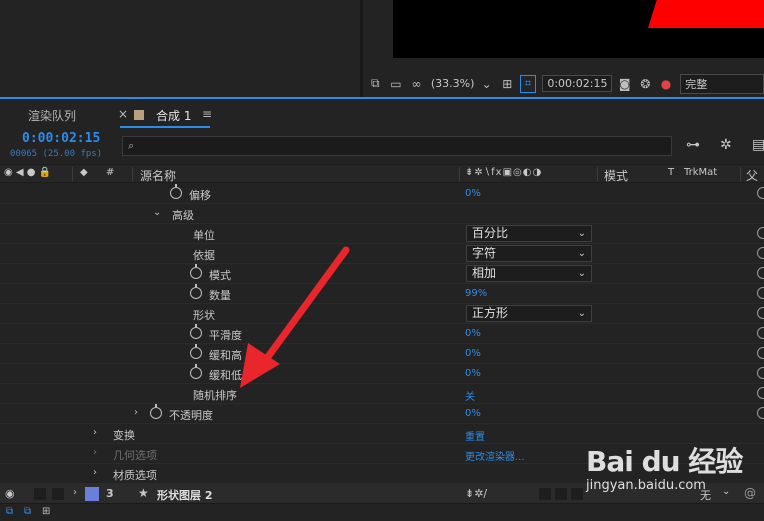 The image size is (764, 521). I want to click on watermark-url: jingyan.baidu.com, so click(646, 485).